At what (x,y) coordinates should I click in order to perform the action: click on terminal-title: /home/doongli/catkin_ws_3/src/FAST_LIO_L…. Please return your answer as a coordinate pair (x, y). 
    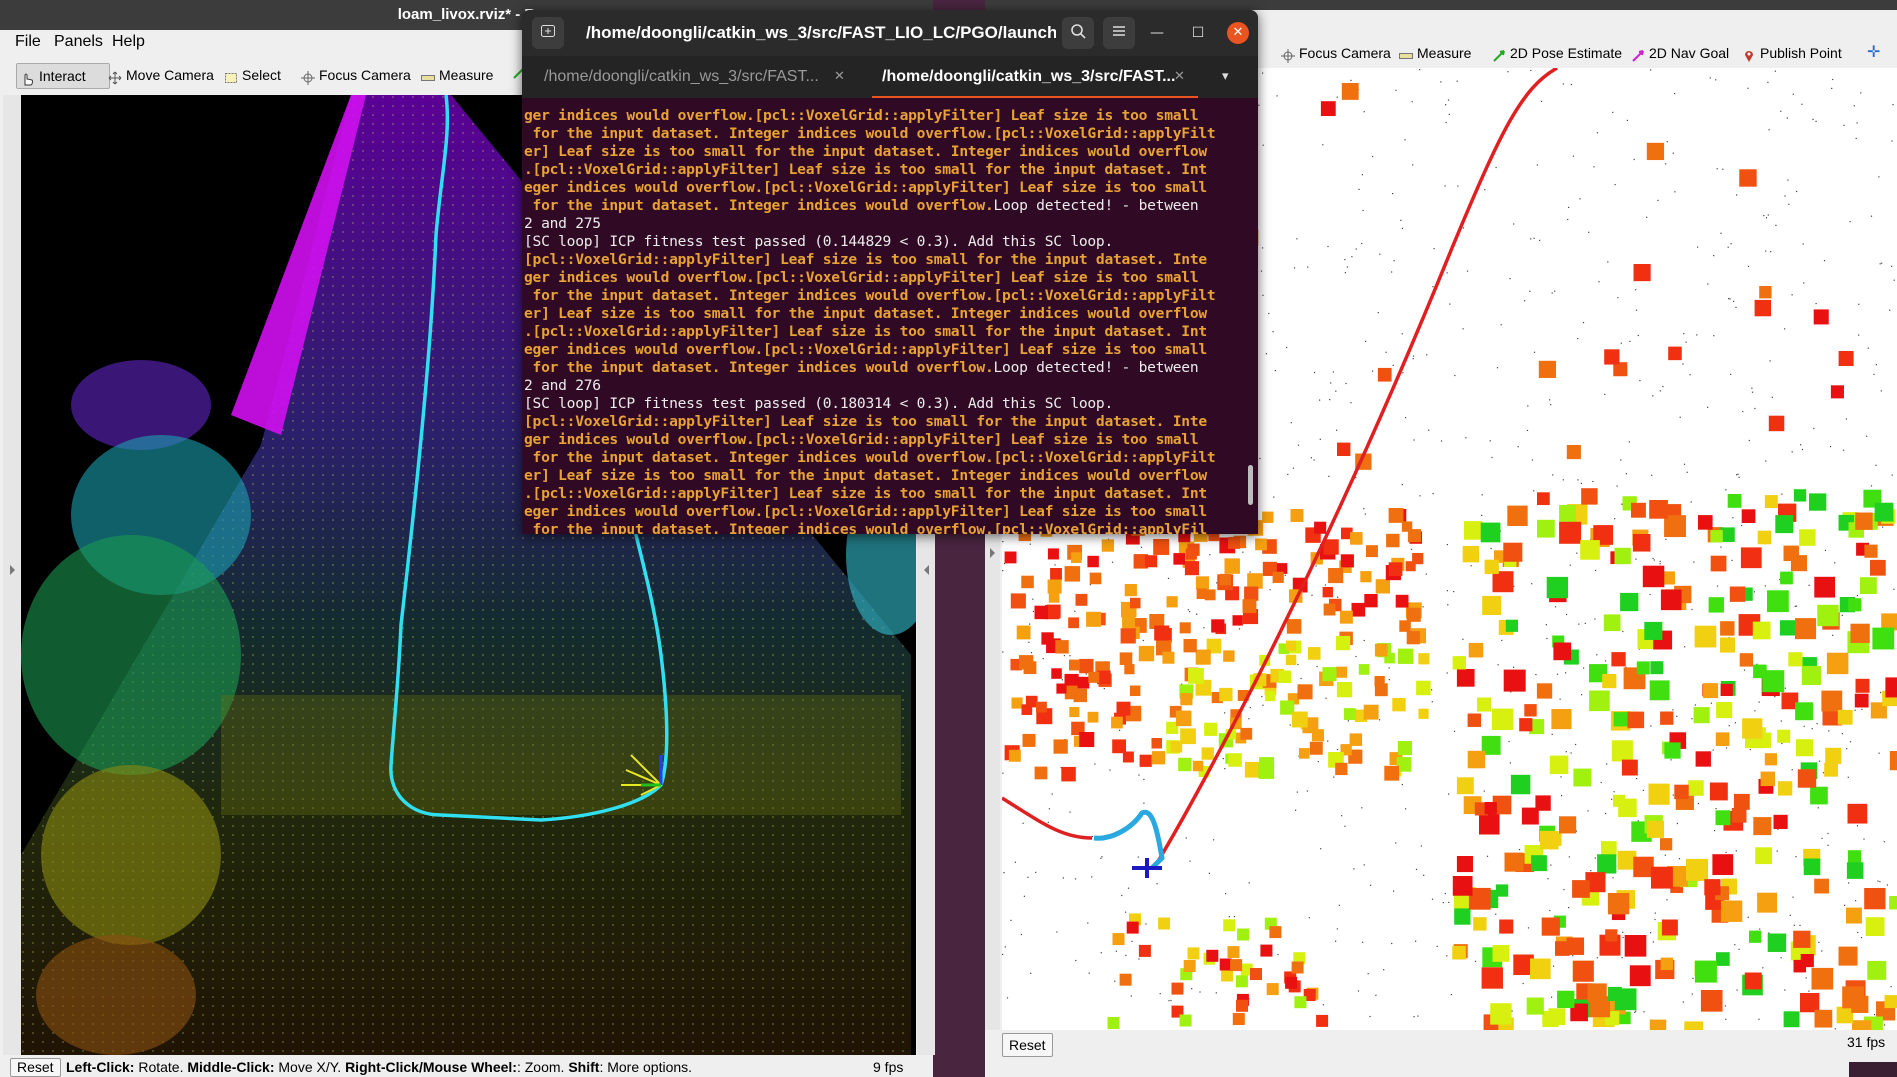
    Looking at the image, I should click on (821, 32).